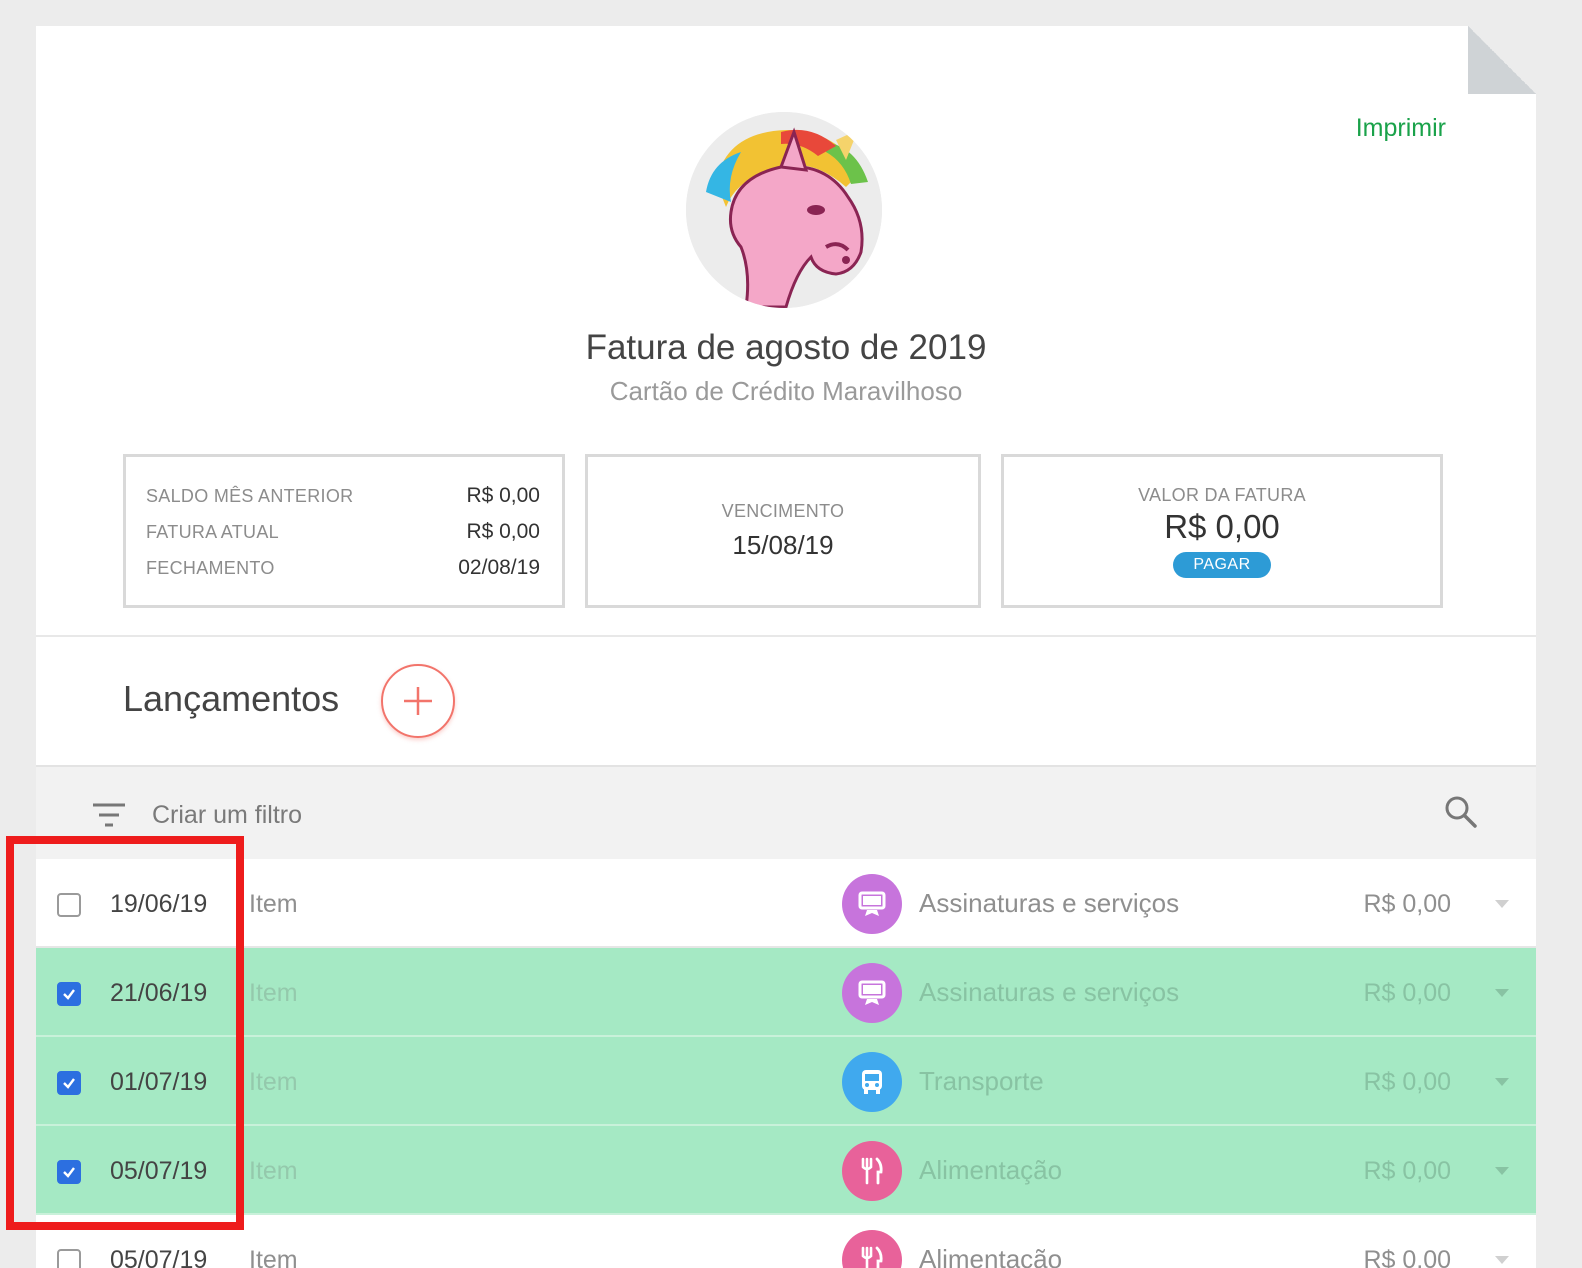  What do you see at coordinates (1401, 128) in the screenshot?
I see `print-link: Imprimir` at bounding box center [1401, 128].